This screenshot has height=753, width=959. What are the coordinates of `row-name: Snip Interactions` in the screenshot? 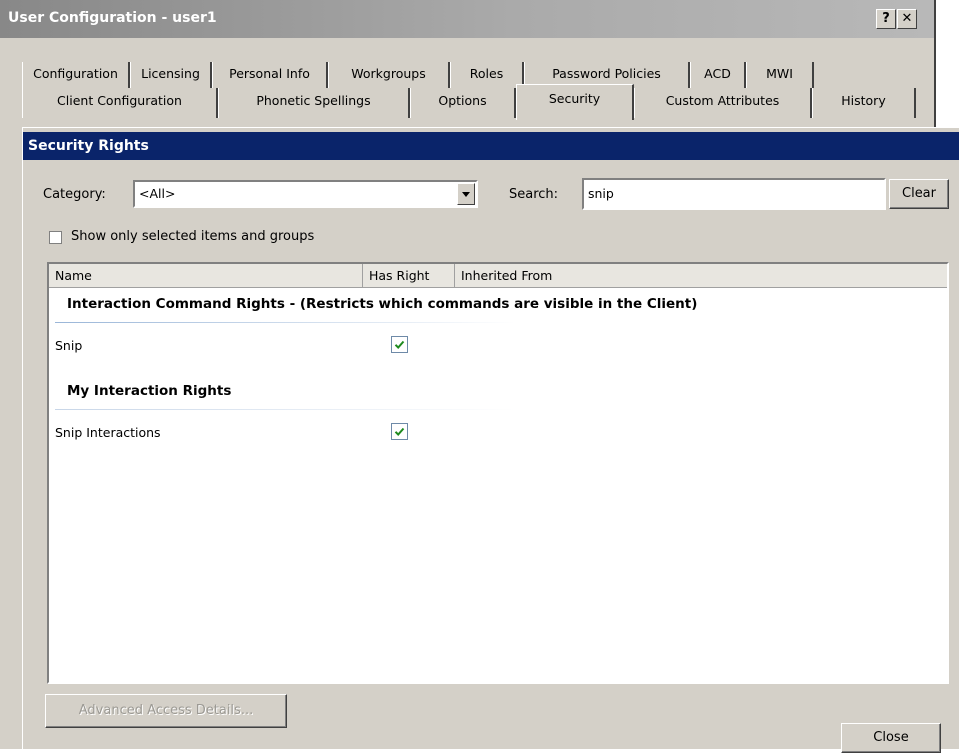 It's located at (108, 432).